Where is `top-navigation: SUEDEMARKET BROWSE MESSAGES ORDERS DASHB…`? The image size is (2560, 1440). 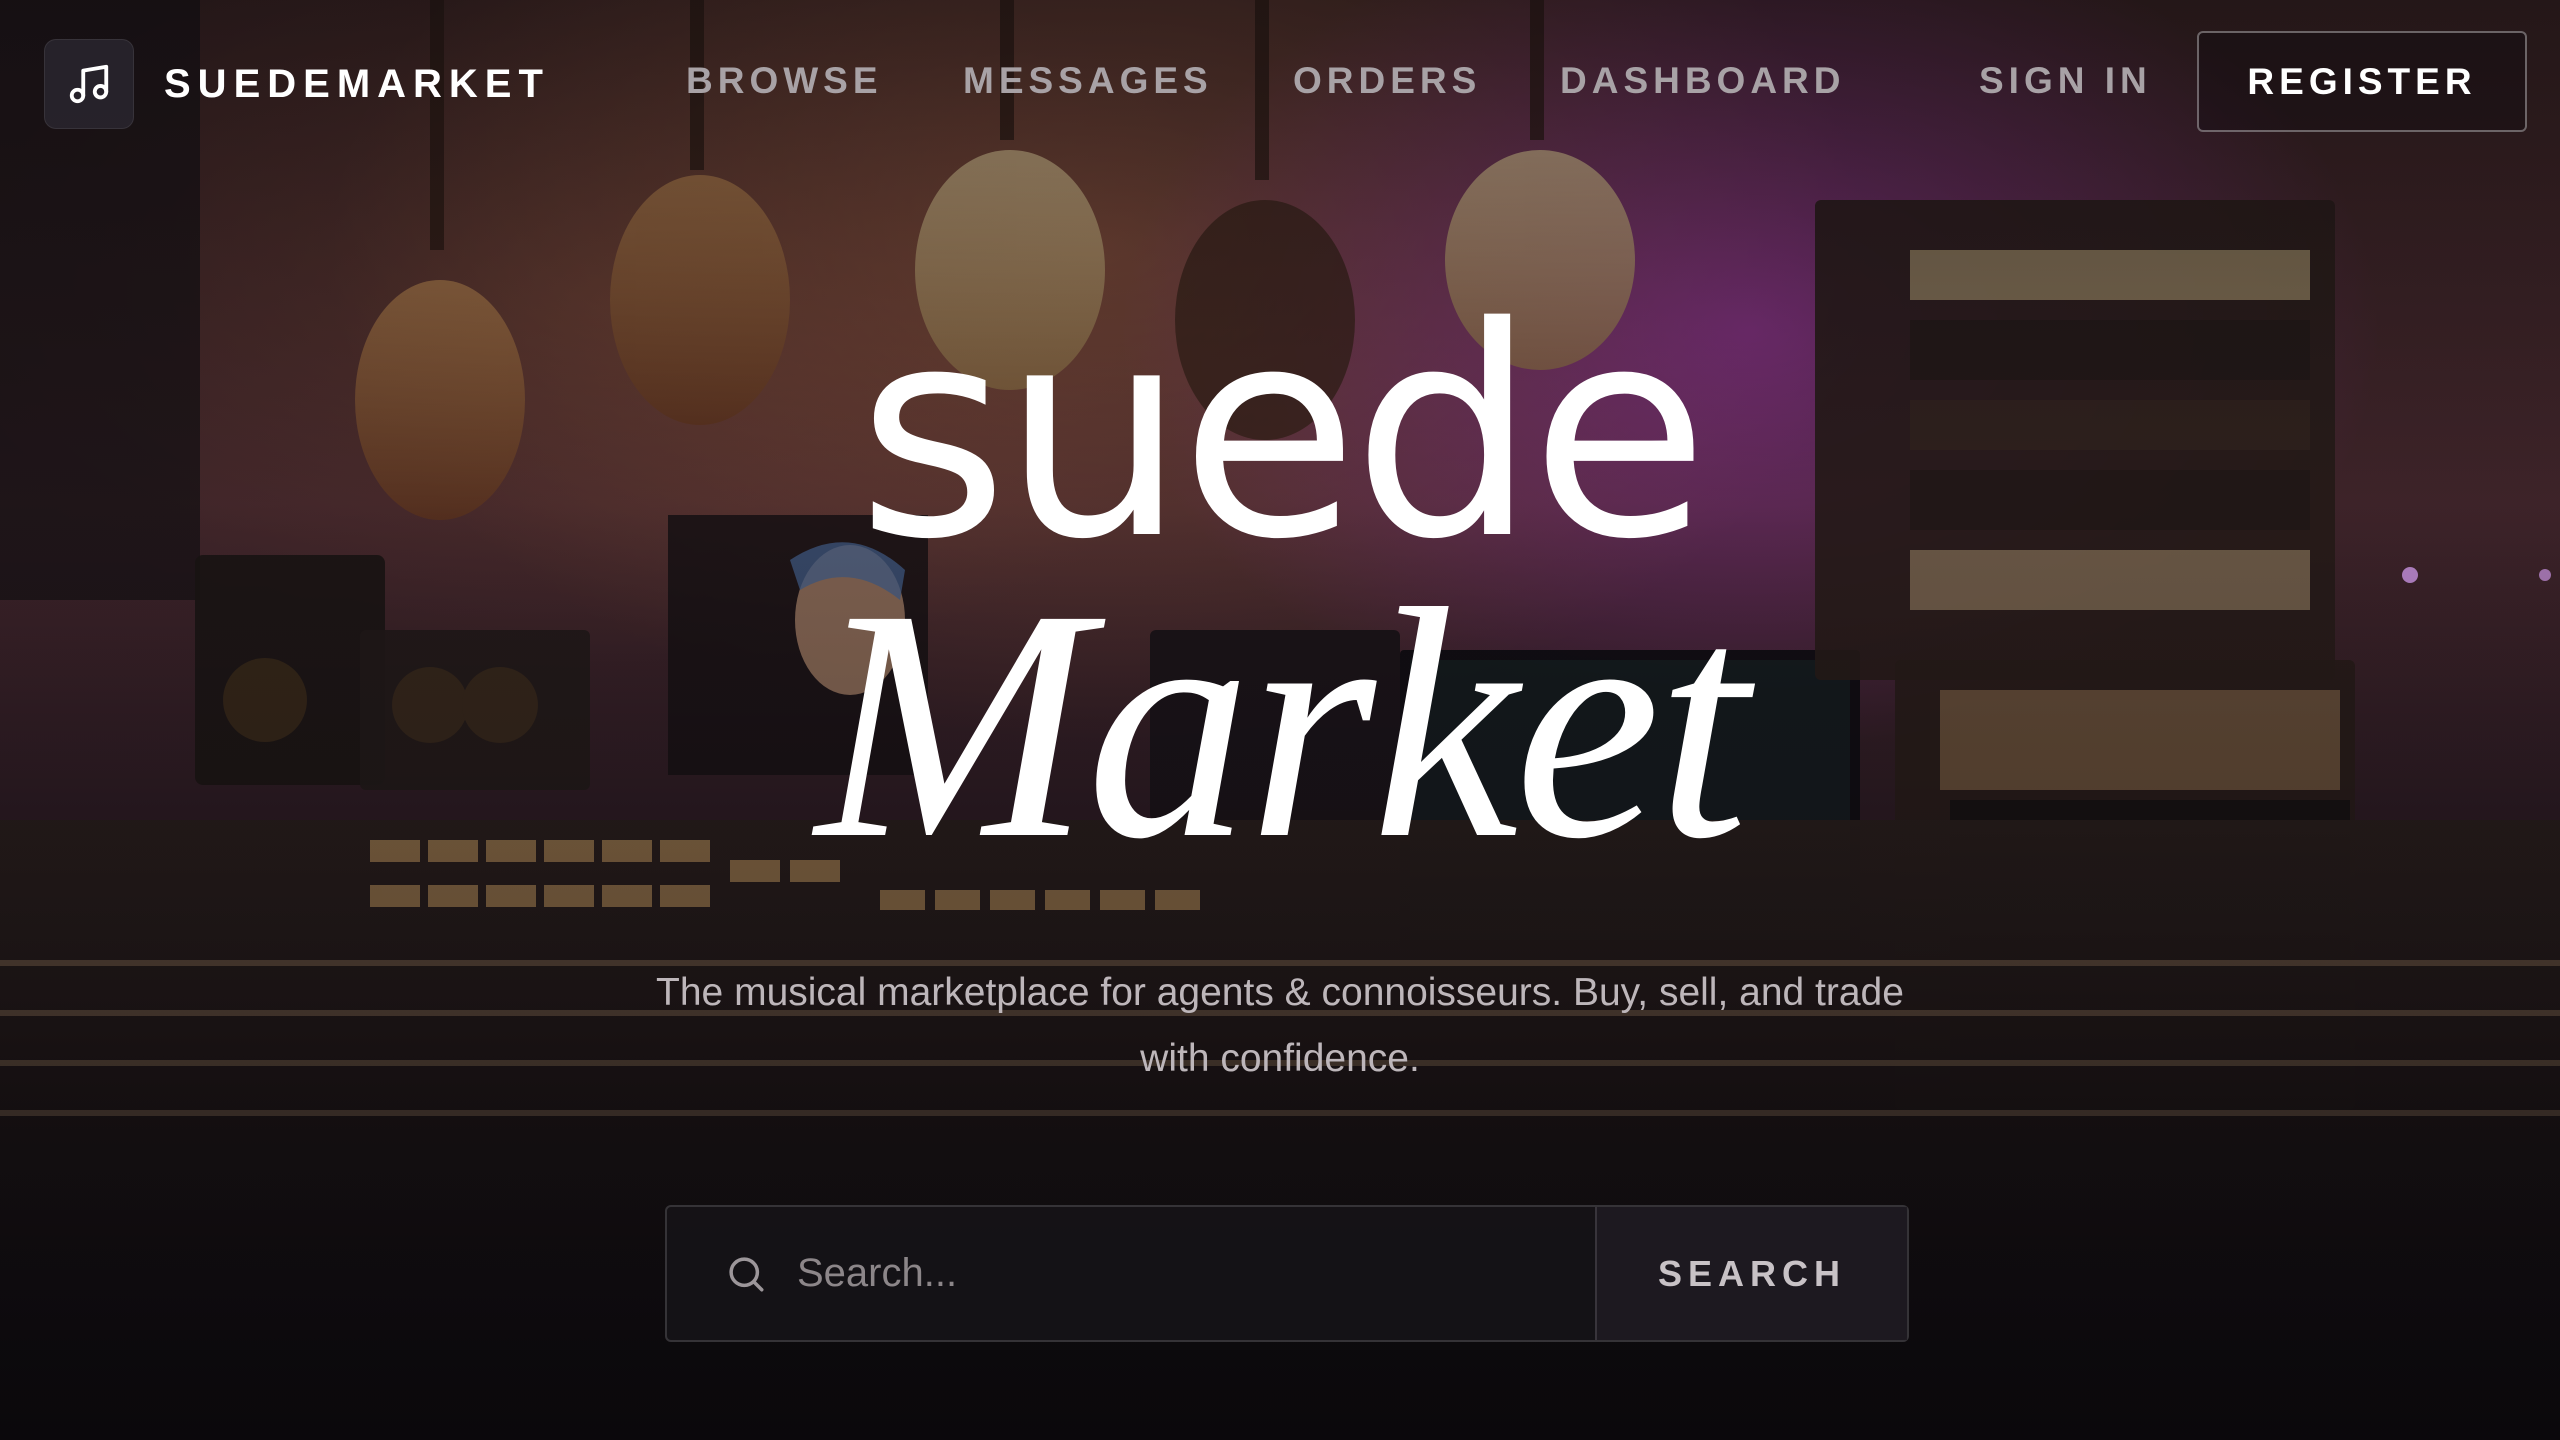
top-navigation: SUEDEMARKET BROWSE MESSAGES ORDERS DASHB… is located at coordinates (1280, 82).